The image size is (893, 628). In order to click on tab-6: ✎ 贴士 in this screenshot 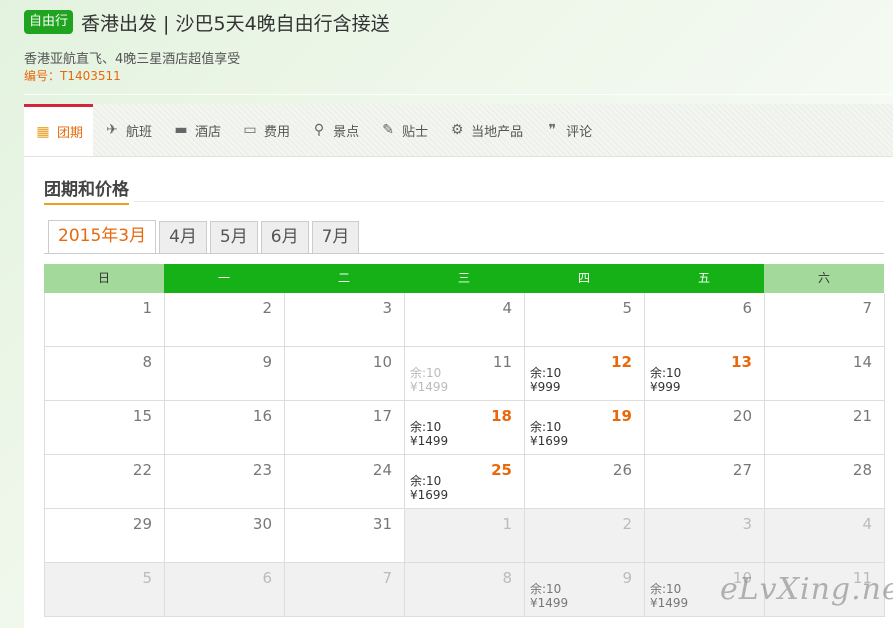, I will do `click(403, 130)`.